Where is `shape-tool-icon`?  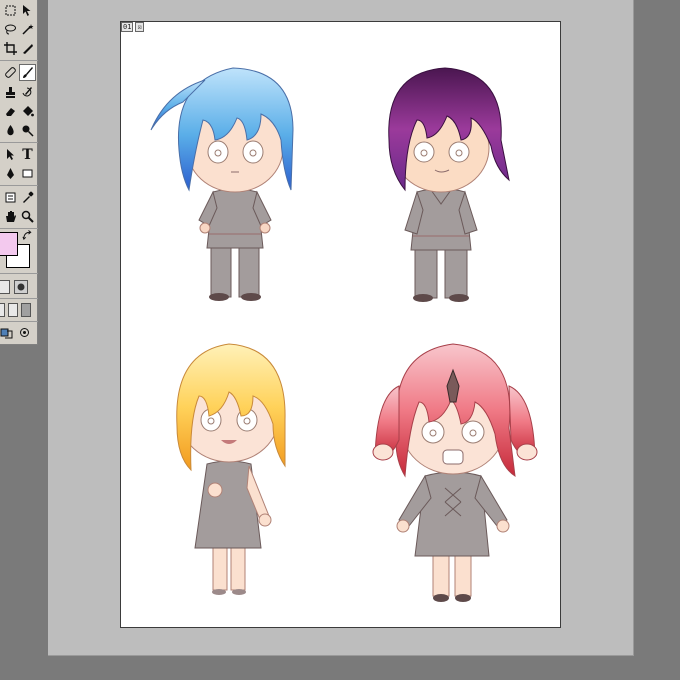 shape-tool-icon is located at coordinates (27, 173).